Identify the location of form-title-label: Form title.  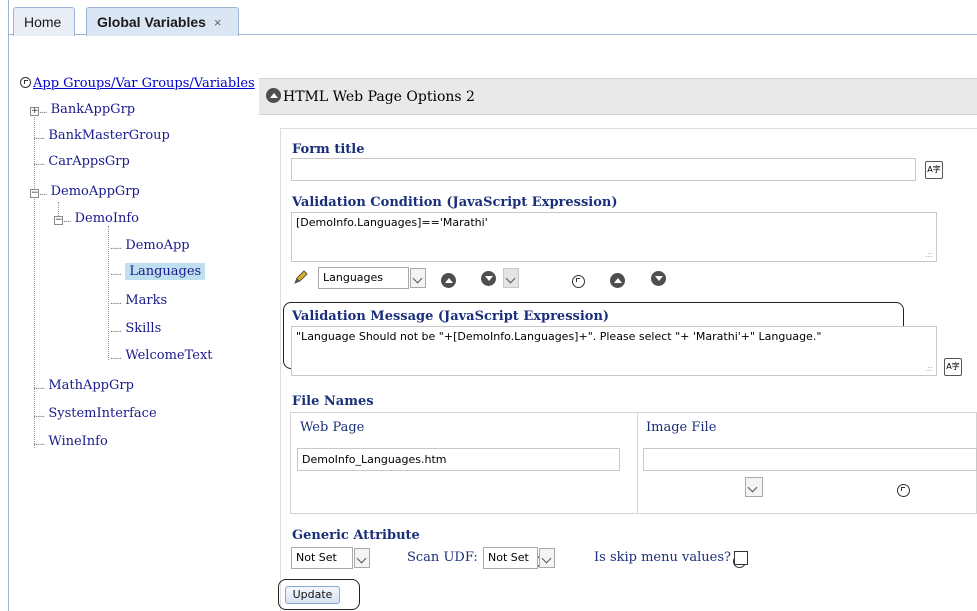
(328, 149).